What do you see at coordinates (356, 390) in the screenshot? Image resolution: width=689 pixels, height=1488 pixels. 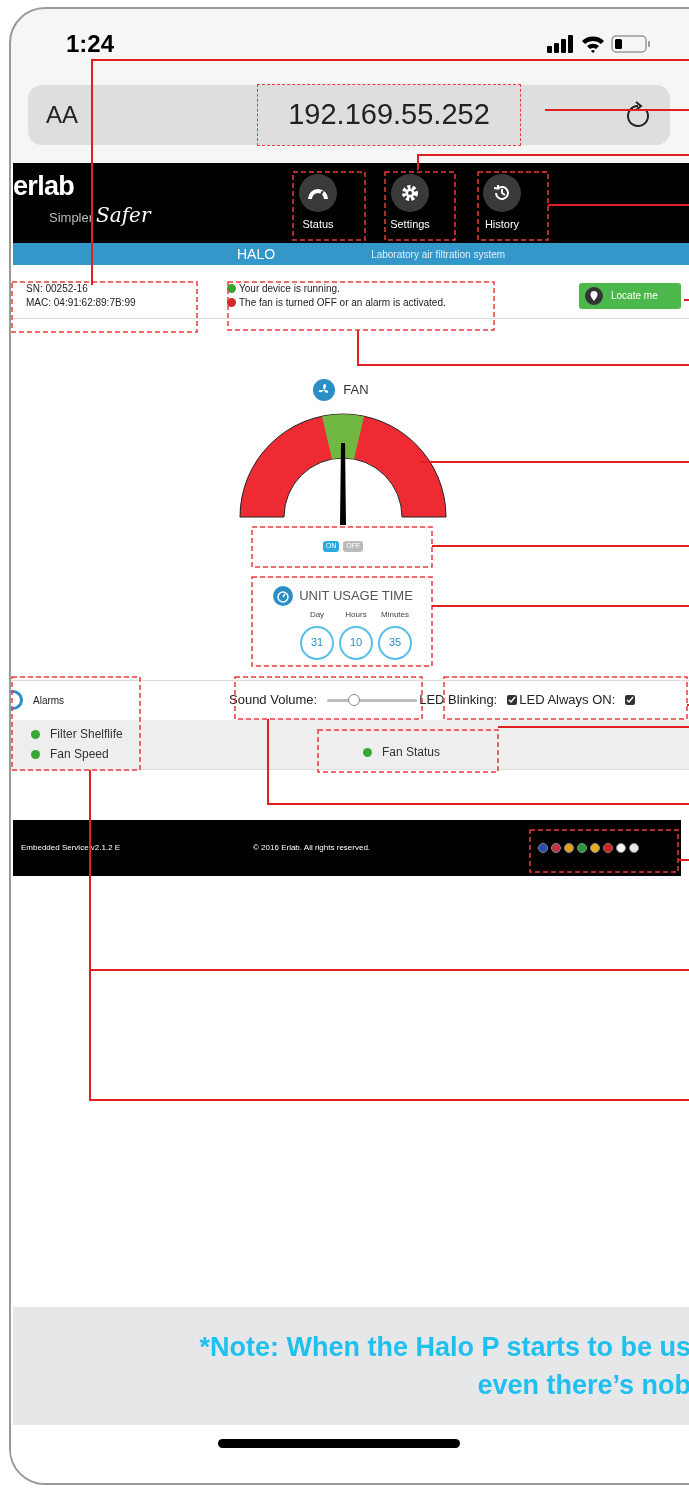 I see `fan-title: FAN` at bounding box center [356, 390].